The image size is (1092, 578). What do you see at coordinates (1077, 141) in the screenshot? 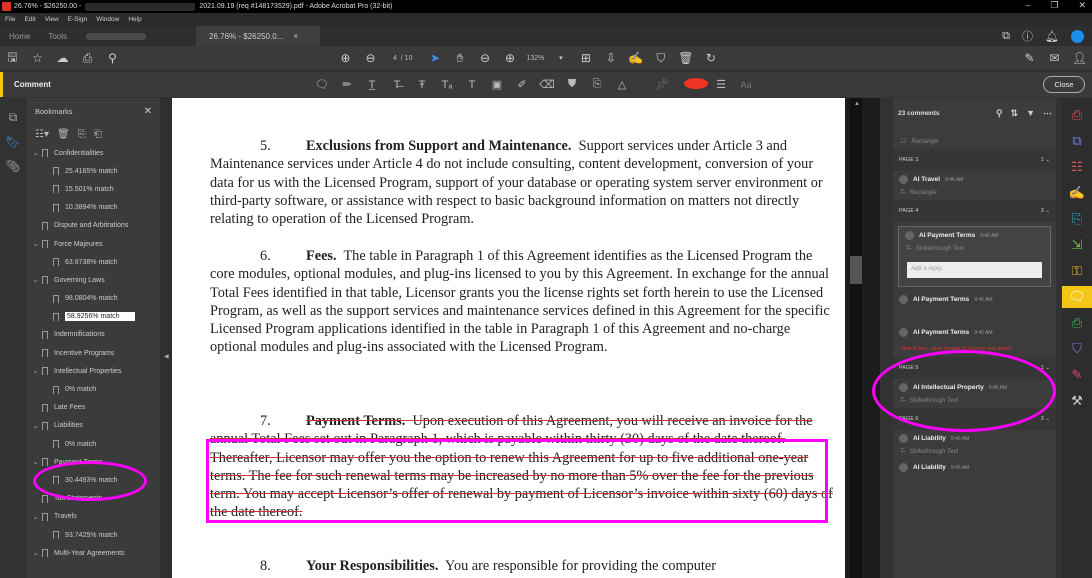
I see `create-pdf-icon: ⧉` at bounding box center [1077, 141].